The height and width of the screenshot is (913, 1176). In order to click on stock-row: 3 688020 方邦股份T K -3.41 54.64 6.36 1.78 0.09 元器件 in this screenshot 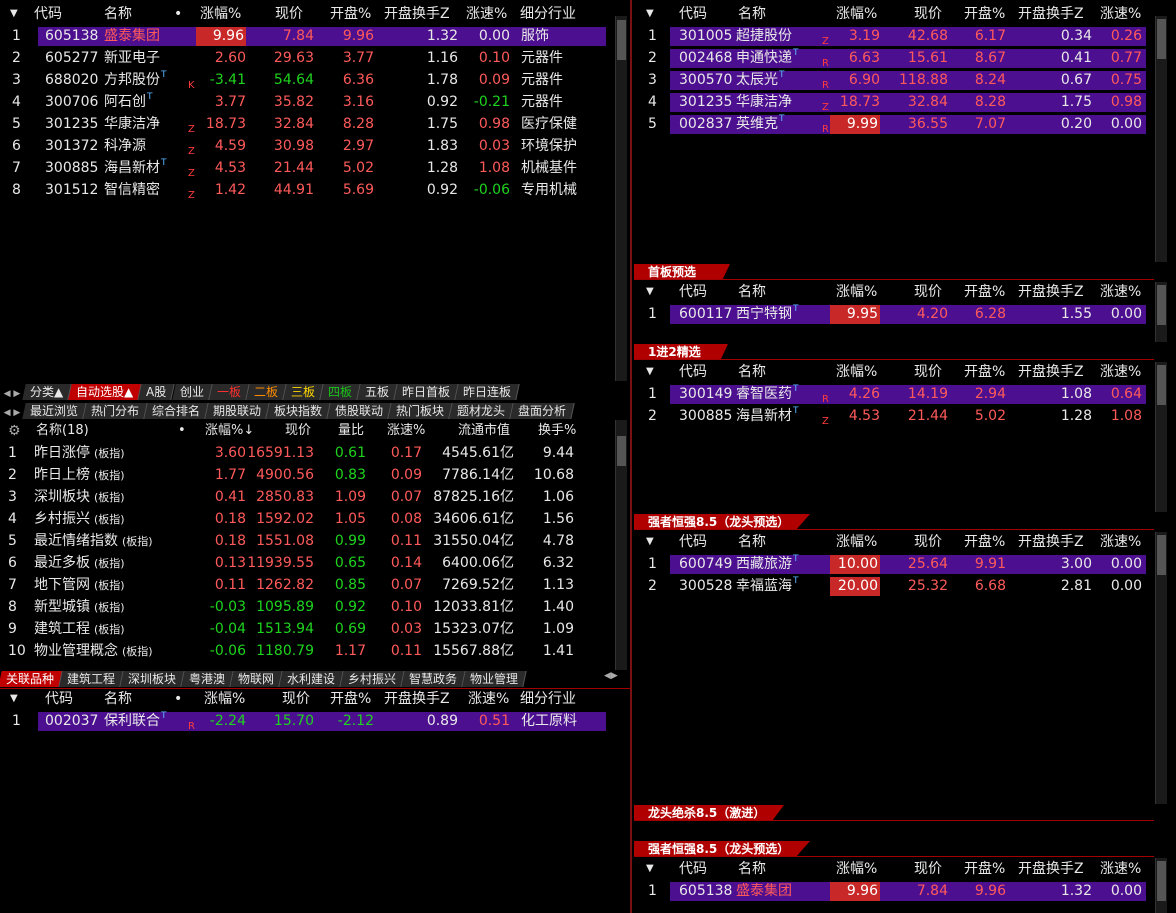, I will do `click(305, 80)`.